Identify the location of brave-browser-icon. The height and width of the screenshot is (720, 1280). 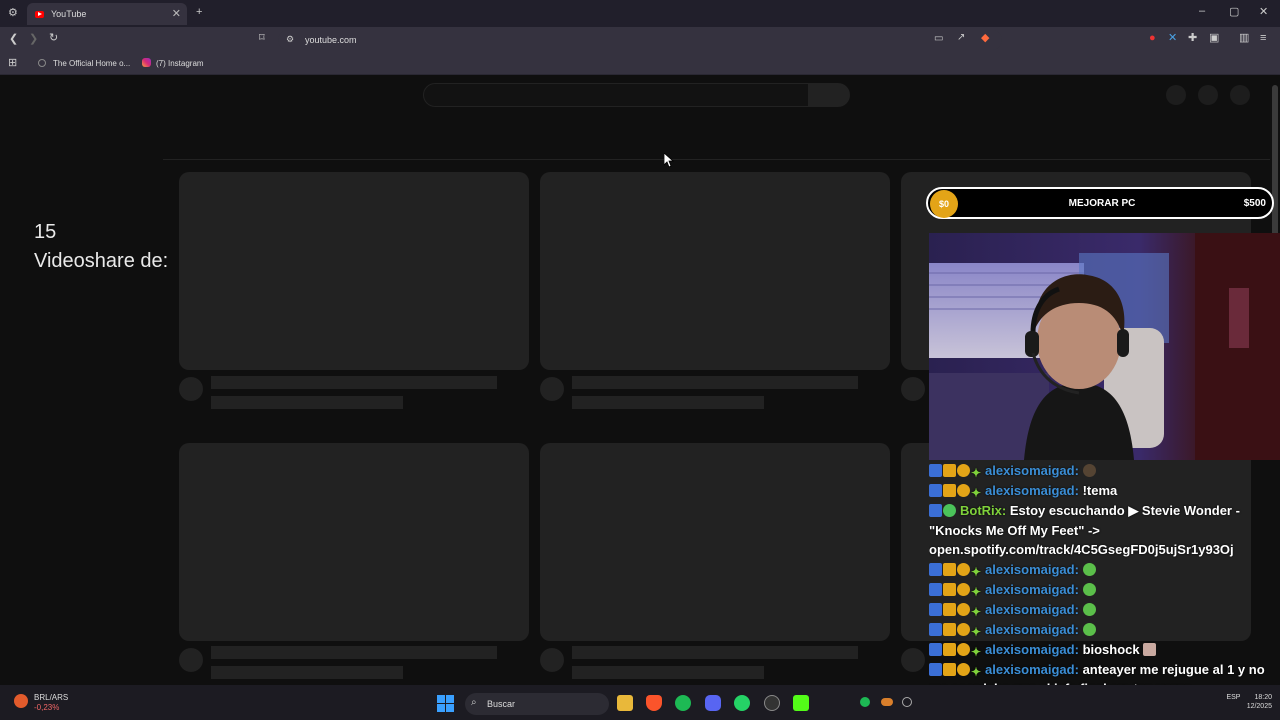
(654, 703).